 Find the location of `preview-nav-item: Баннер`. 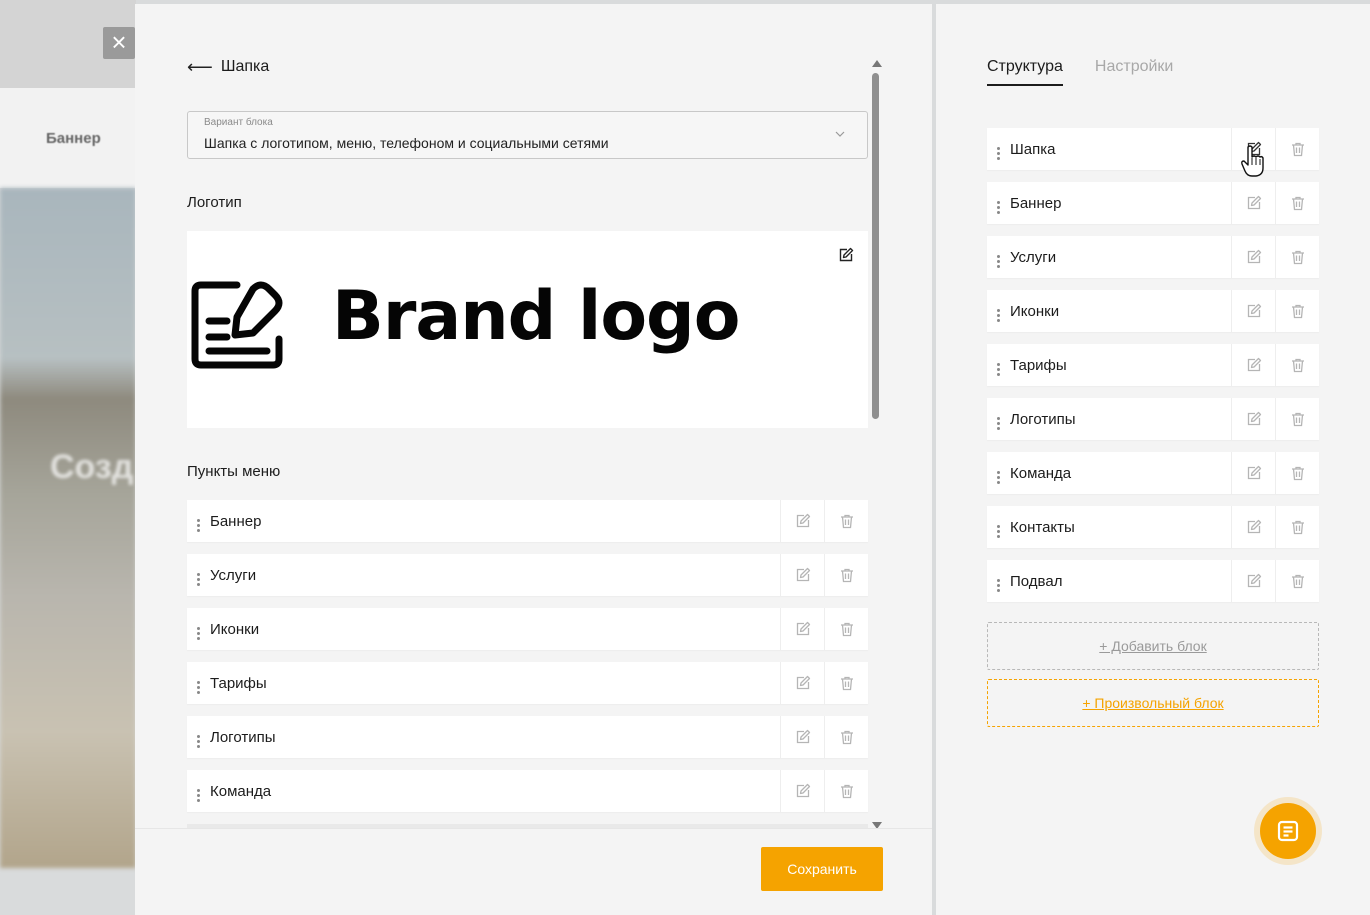

preview-nav-item: Баннер is located at coordinates (73, 138).